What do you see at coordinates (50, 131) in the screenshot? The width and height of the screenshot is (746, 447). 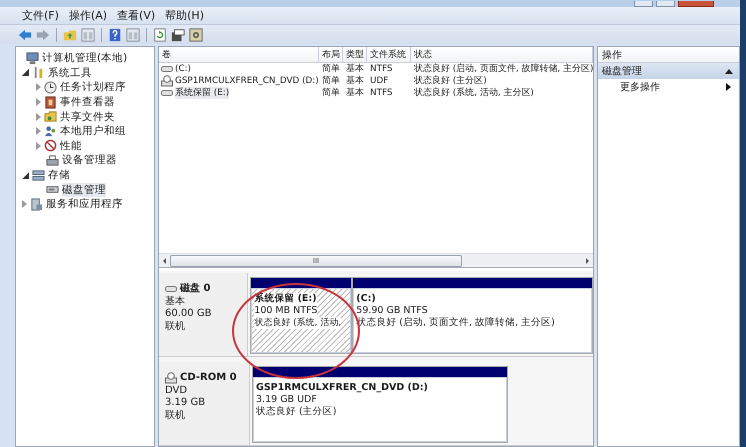 I see `users-icon` at bounding box center [50, 131].